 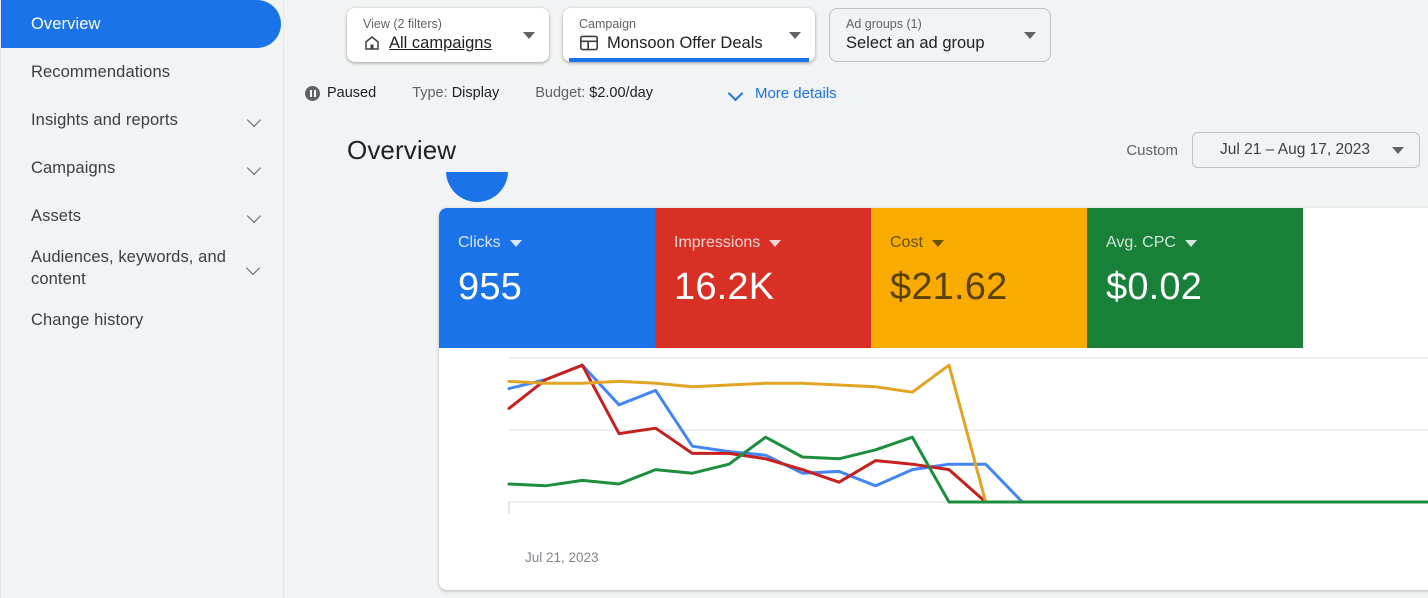 What do you see at coordinates (475, 93) in the screenshot?
I see `campaign-type-value: Display` at bounding box center [475, 93].